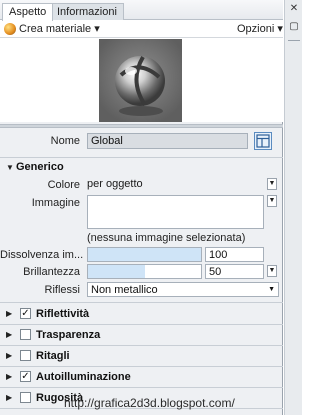  I want to click on watermark-url: http://grafica2d3d.blogspot.com/, so click(149, 403).